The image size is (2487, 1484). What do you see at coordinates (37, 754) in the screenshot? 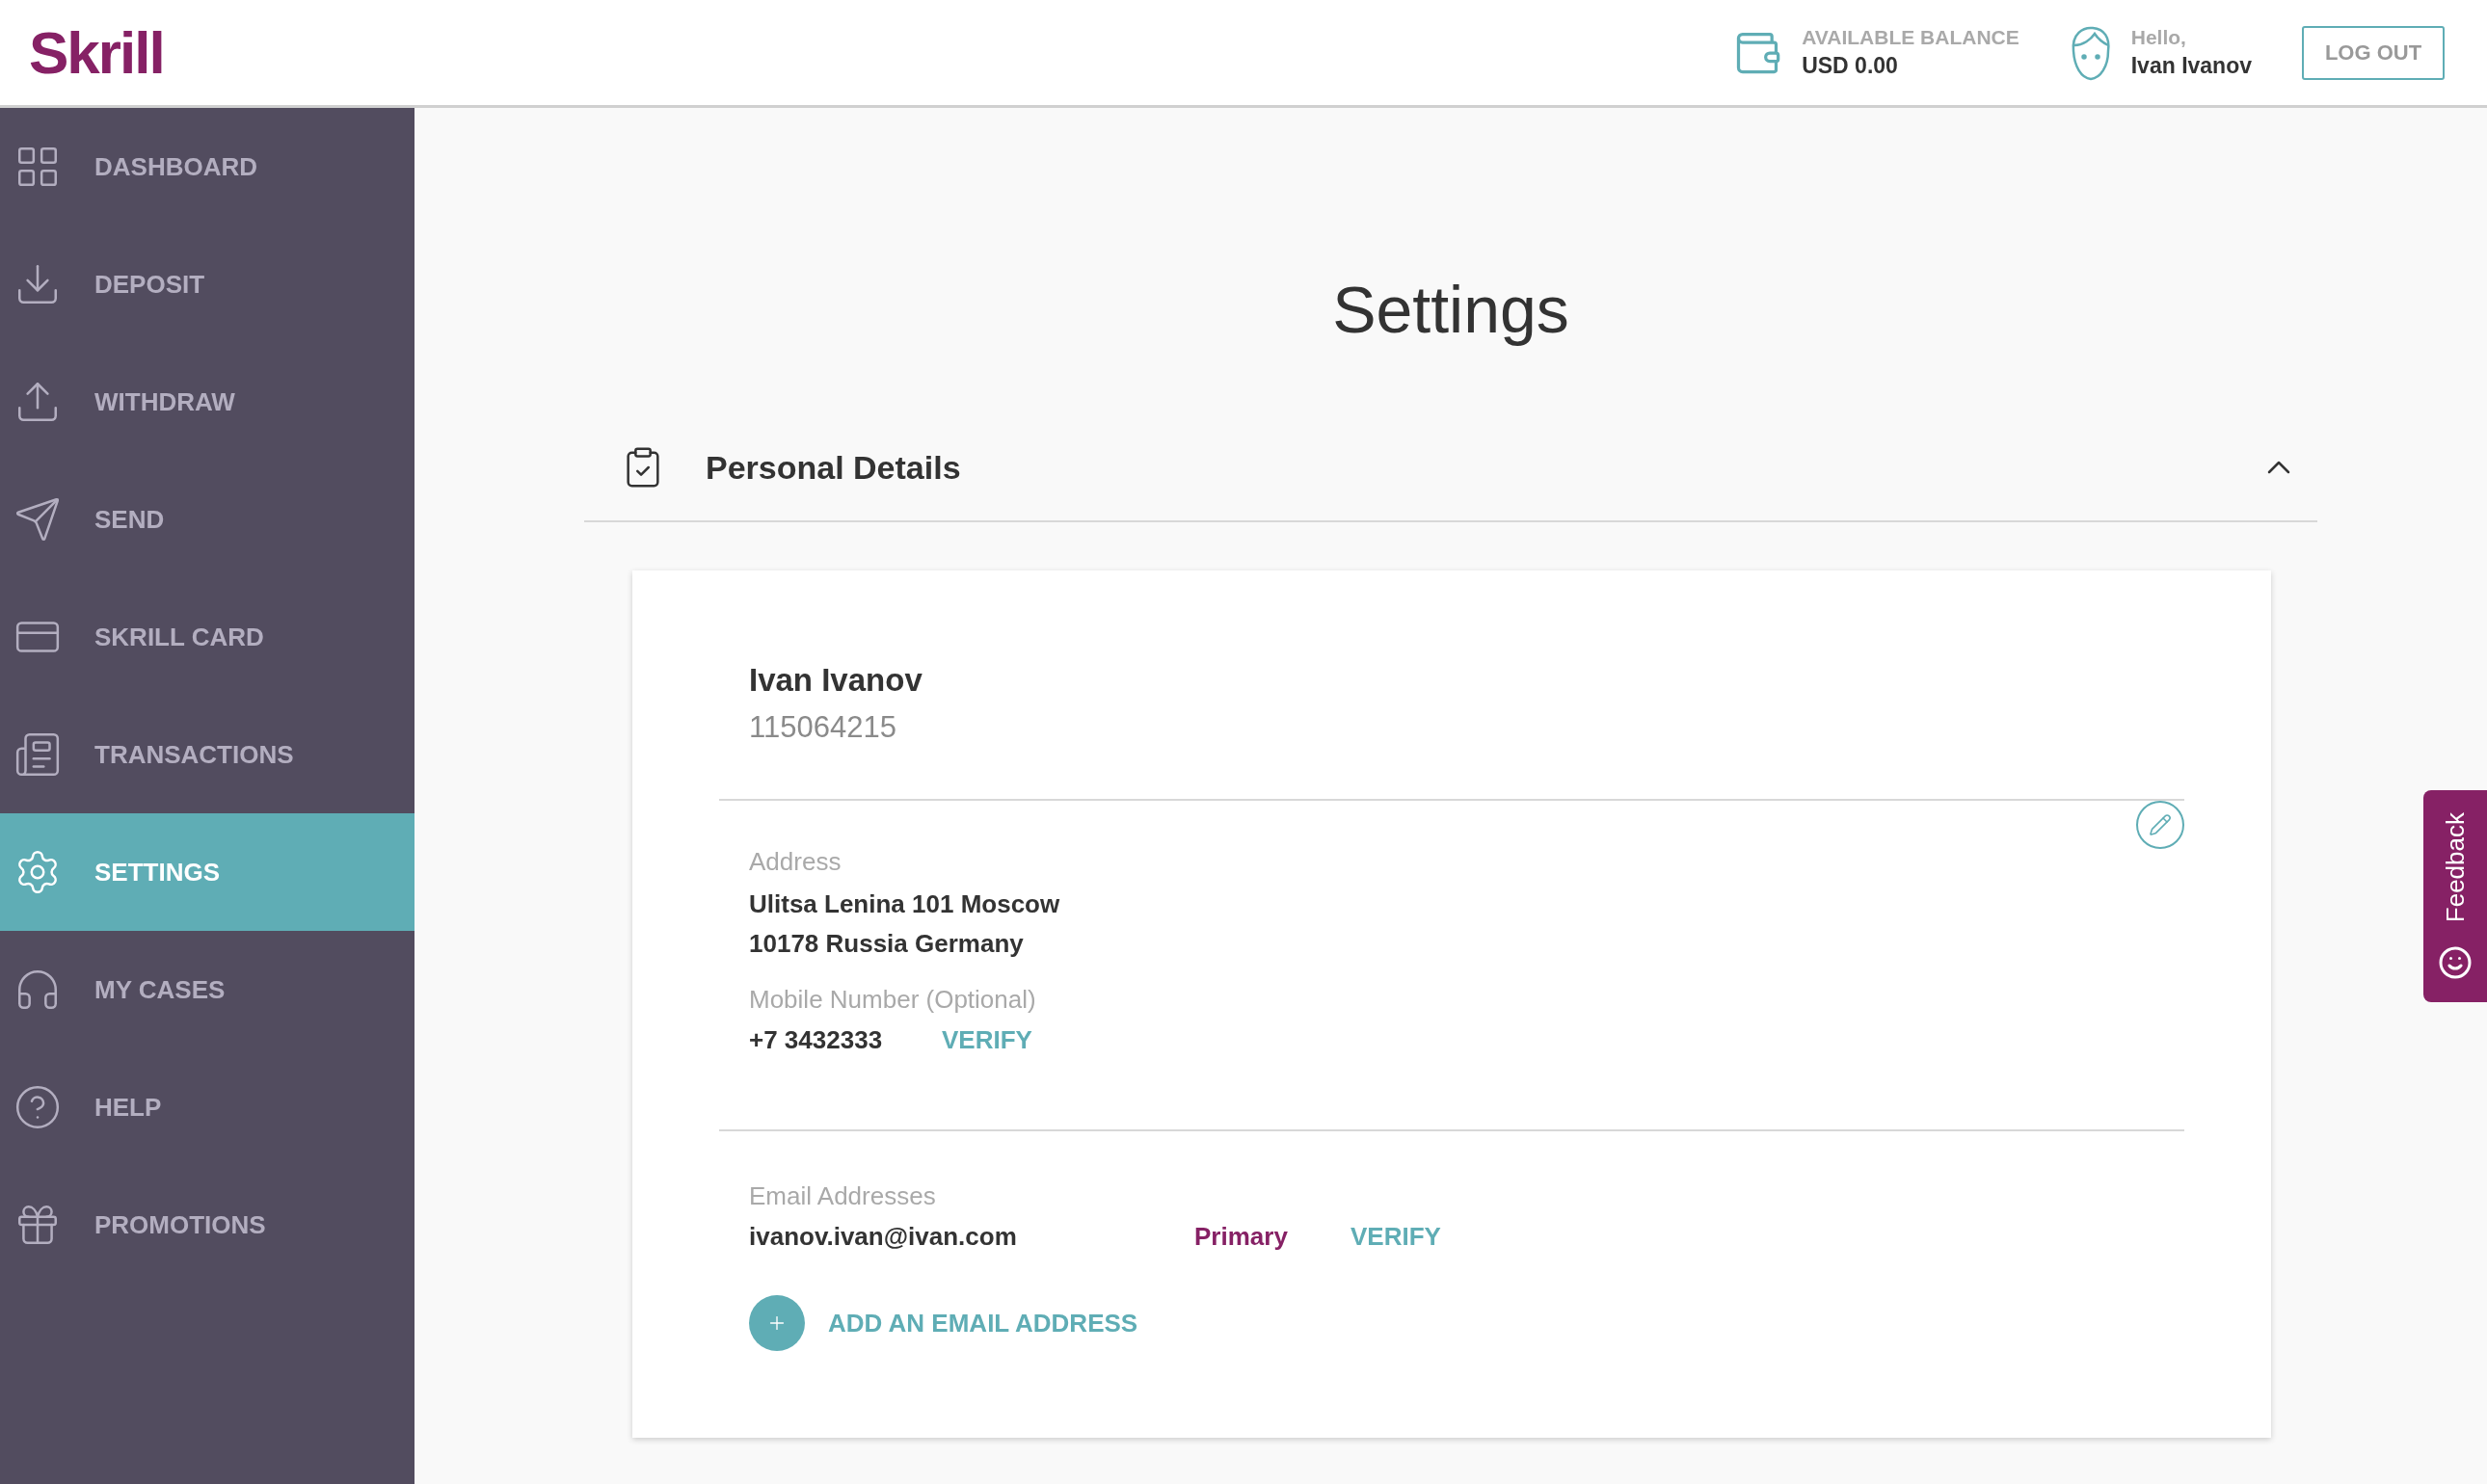
I see `list-document-icon` at bounding box center [37, 754].